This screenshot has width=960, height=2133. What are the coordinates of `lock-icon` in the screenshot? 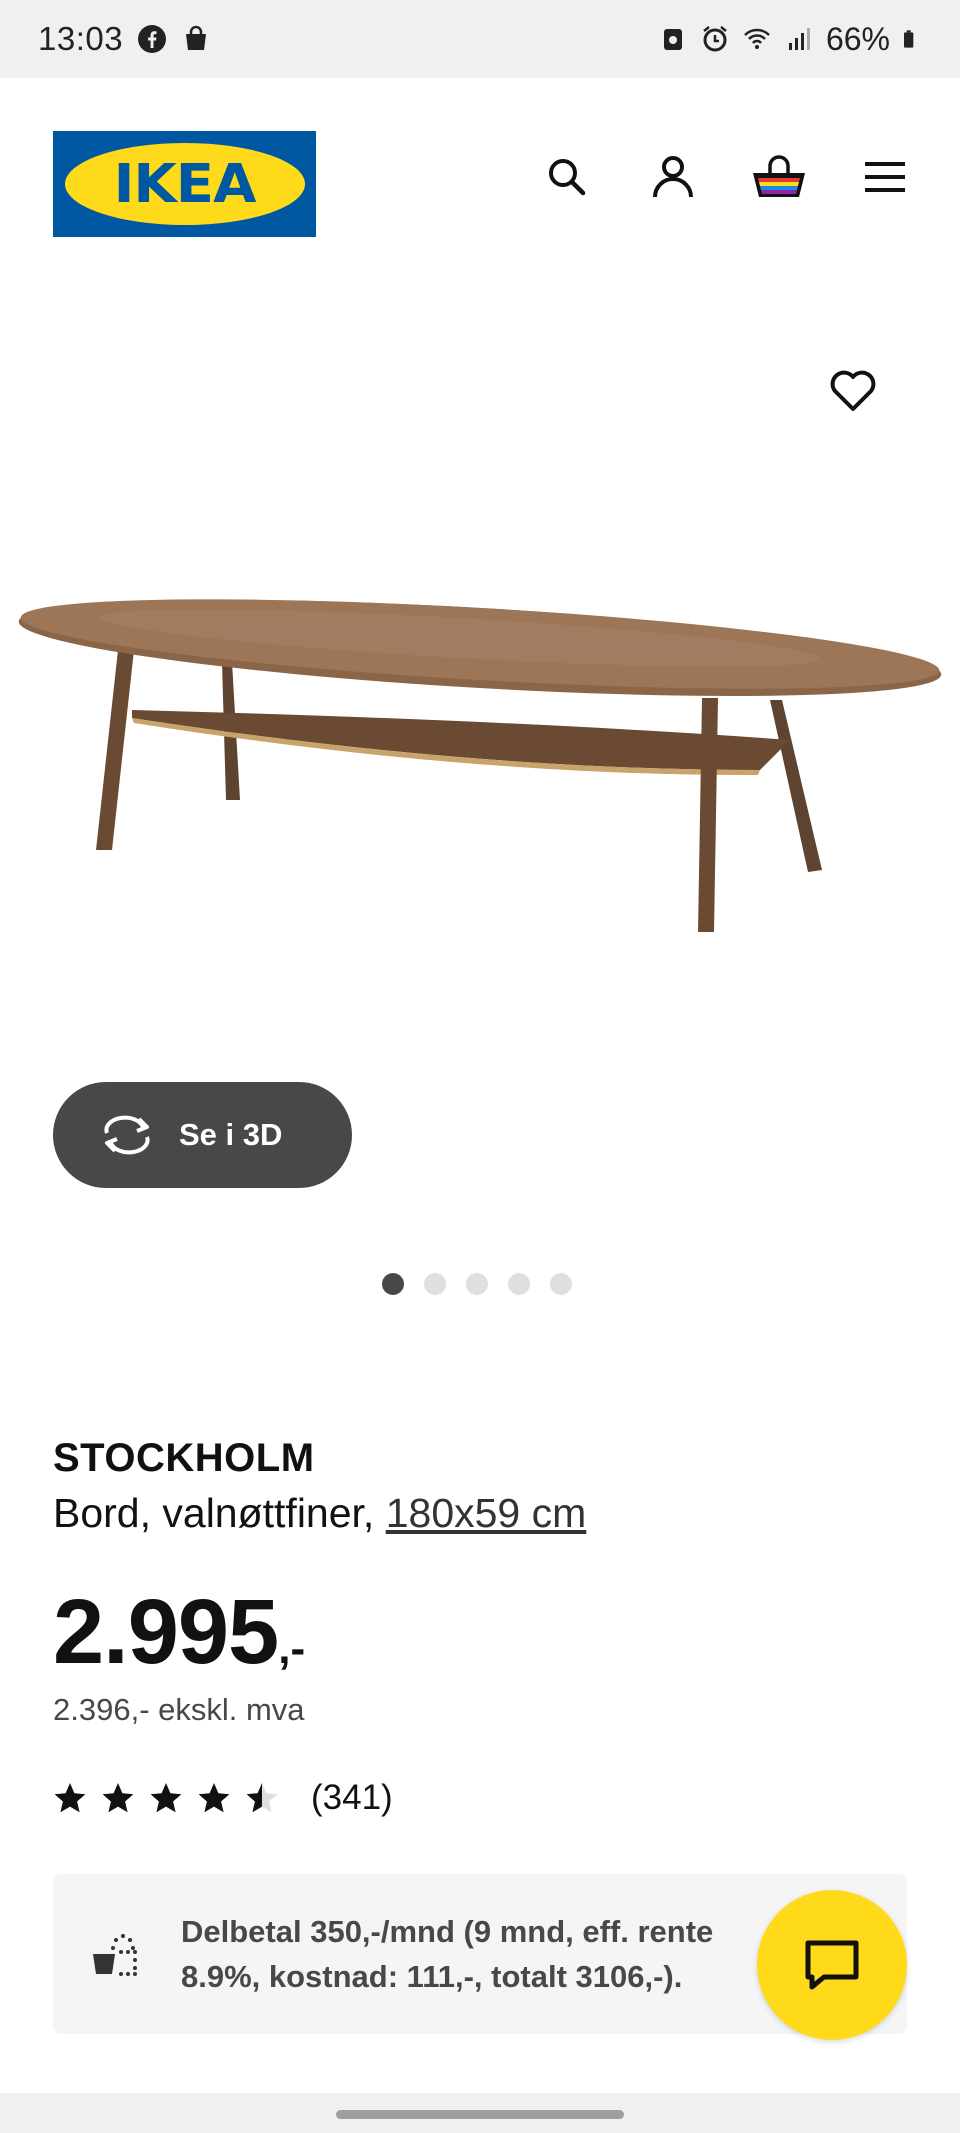 It's located at (672, 39).